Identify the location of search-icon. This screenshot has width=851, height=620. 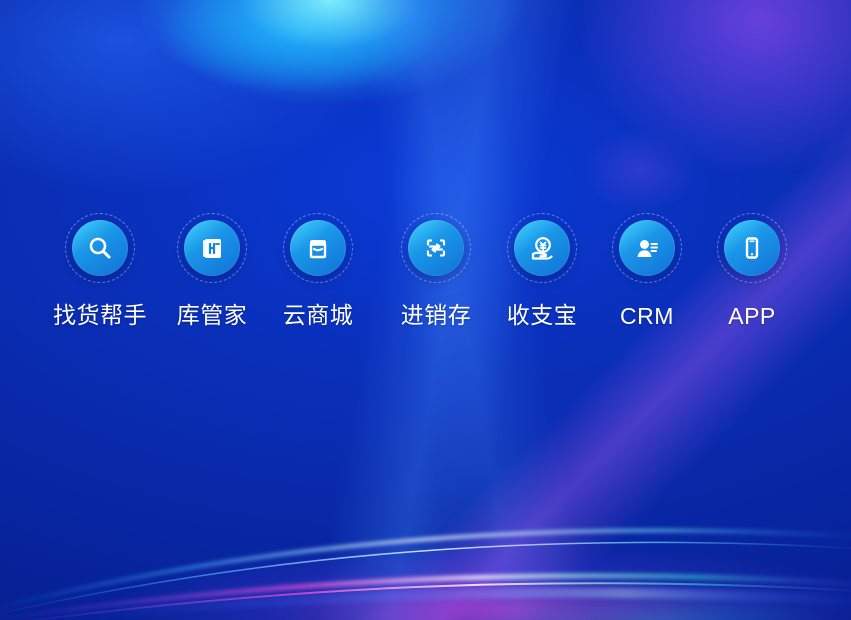
(100, 248).